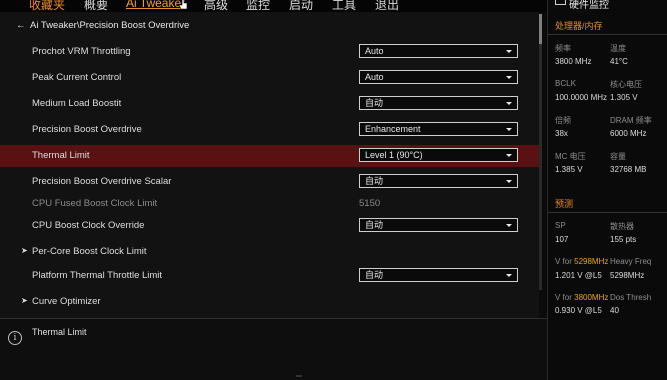 The image size is (667, 380). Describe the element at coordinates (274, 6) in the screenshot. I see `top-nav: 收藏夹 概要 Ai Tweaker 高级 监控 启动 工具 退出` at that location.